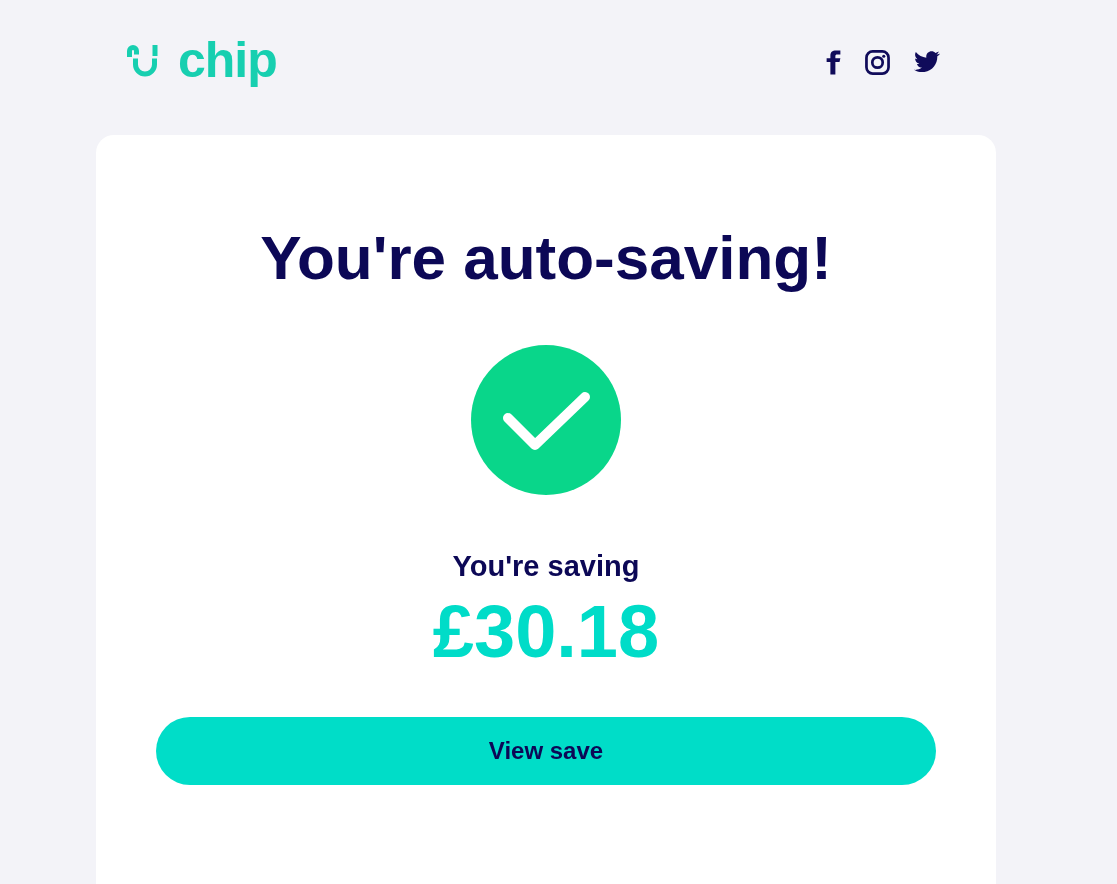 The height and width of the screenshot is (884, 1117). What do you see at coordinates (546, 567) in the screenshot?
I see `saving-label: You're saving` at bounding box center [546, 567].